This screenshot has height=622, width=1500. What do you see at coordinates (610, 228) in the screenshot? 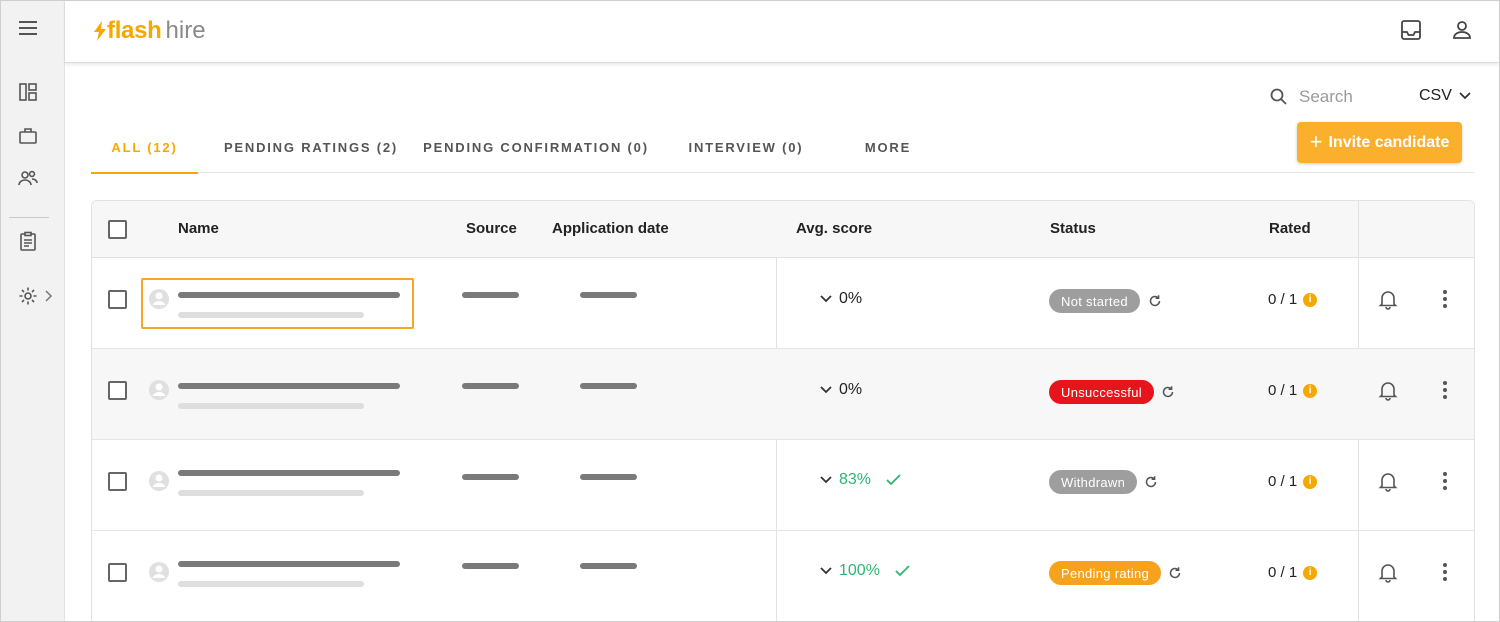
I see `column-application-date: Application date` at bounding box center [610, 228].